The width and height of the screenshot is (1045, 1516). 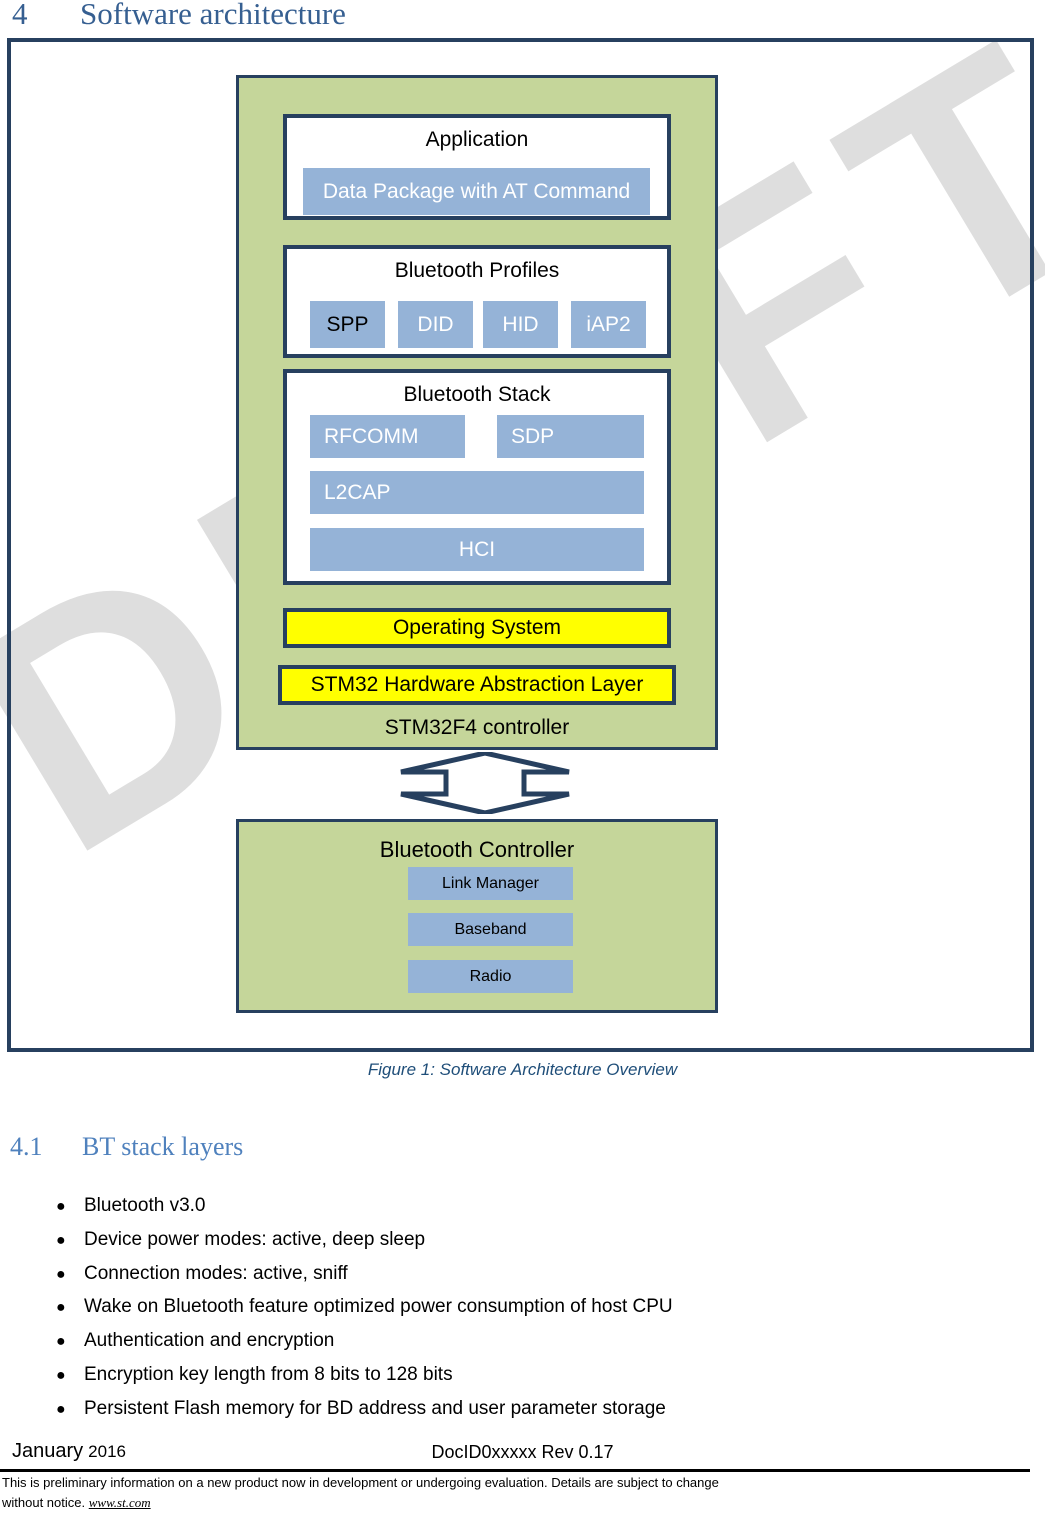 I want to click on list-item-text: Bluetooth v3.0, so click(x=145, y=1205).